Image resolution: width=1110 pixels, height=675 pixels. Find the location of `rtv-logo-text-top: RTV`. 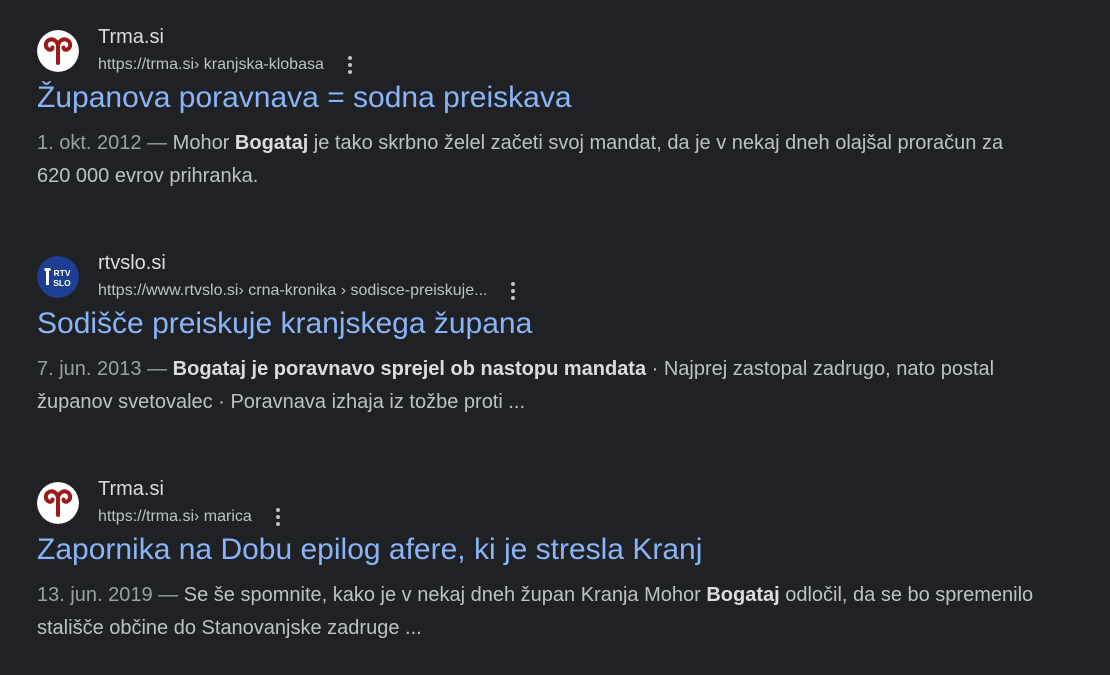

rtv-logo-text-top: RTV is located at coordinates (62, 273).